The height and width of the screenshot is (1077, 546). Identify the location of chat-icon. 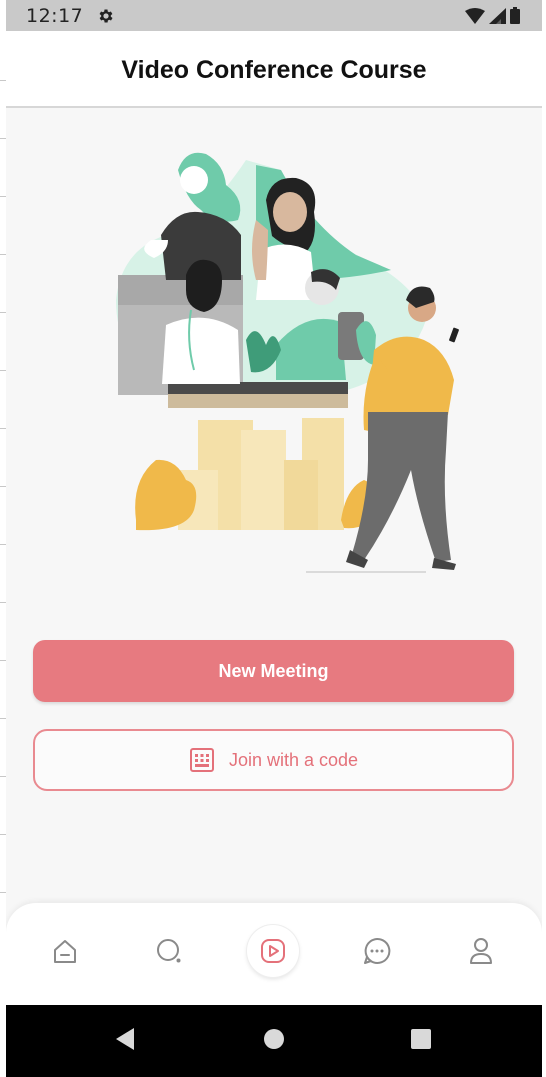
(377, 950).